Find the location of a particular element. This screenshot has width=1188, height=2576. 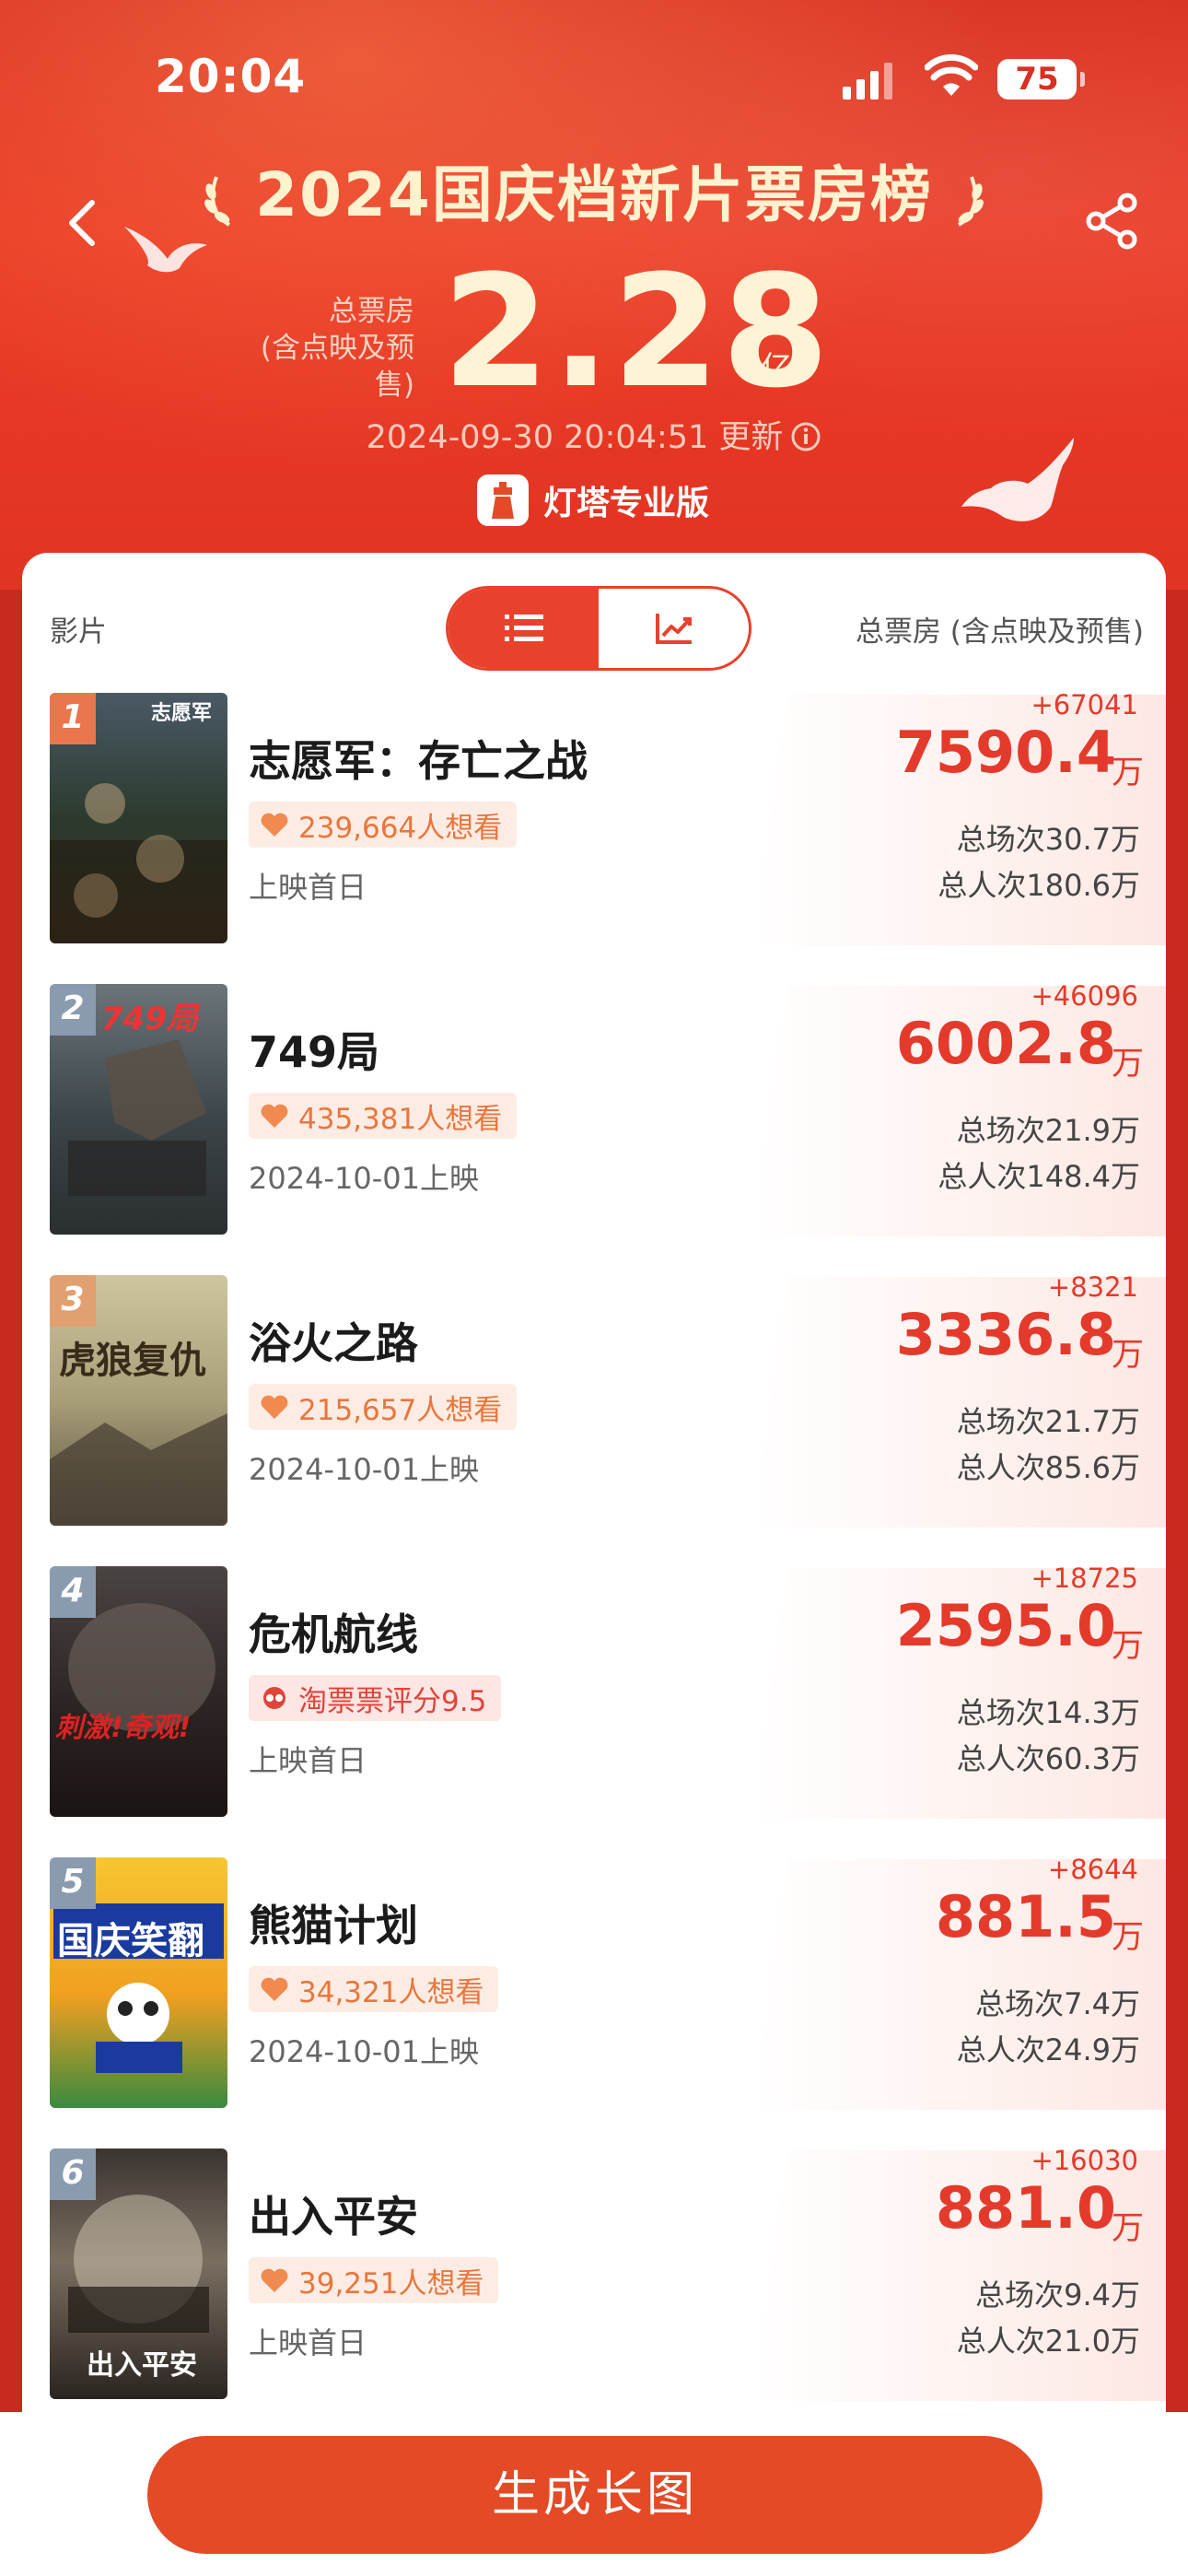

total-admissions: 总人次24.9万 is located at coordinates (1048, 2049).